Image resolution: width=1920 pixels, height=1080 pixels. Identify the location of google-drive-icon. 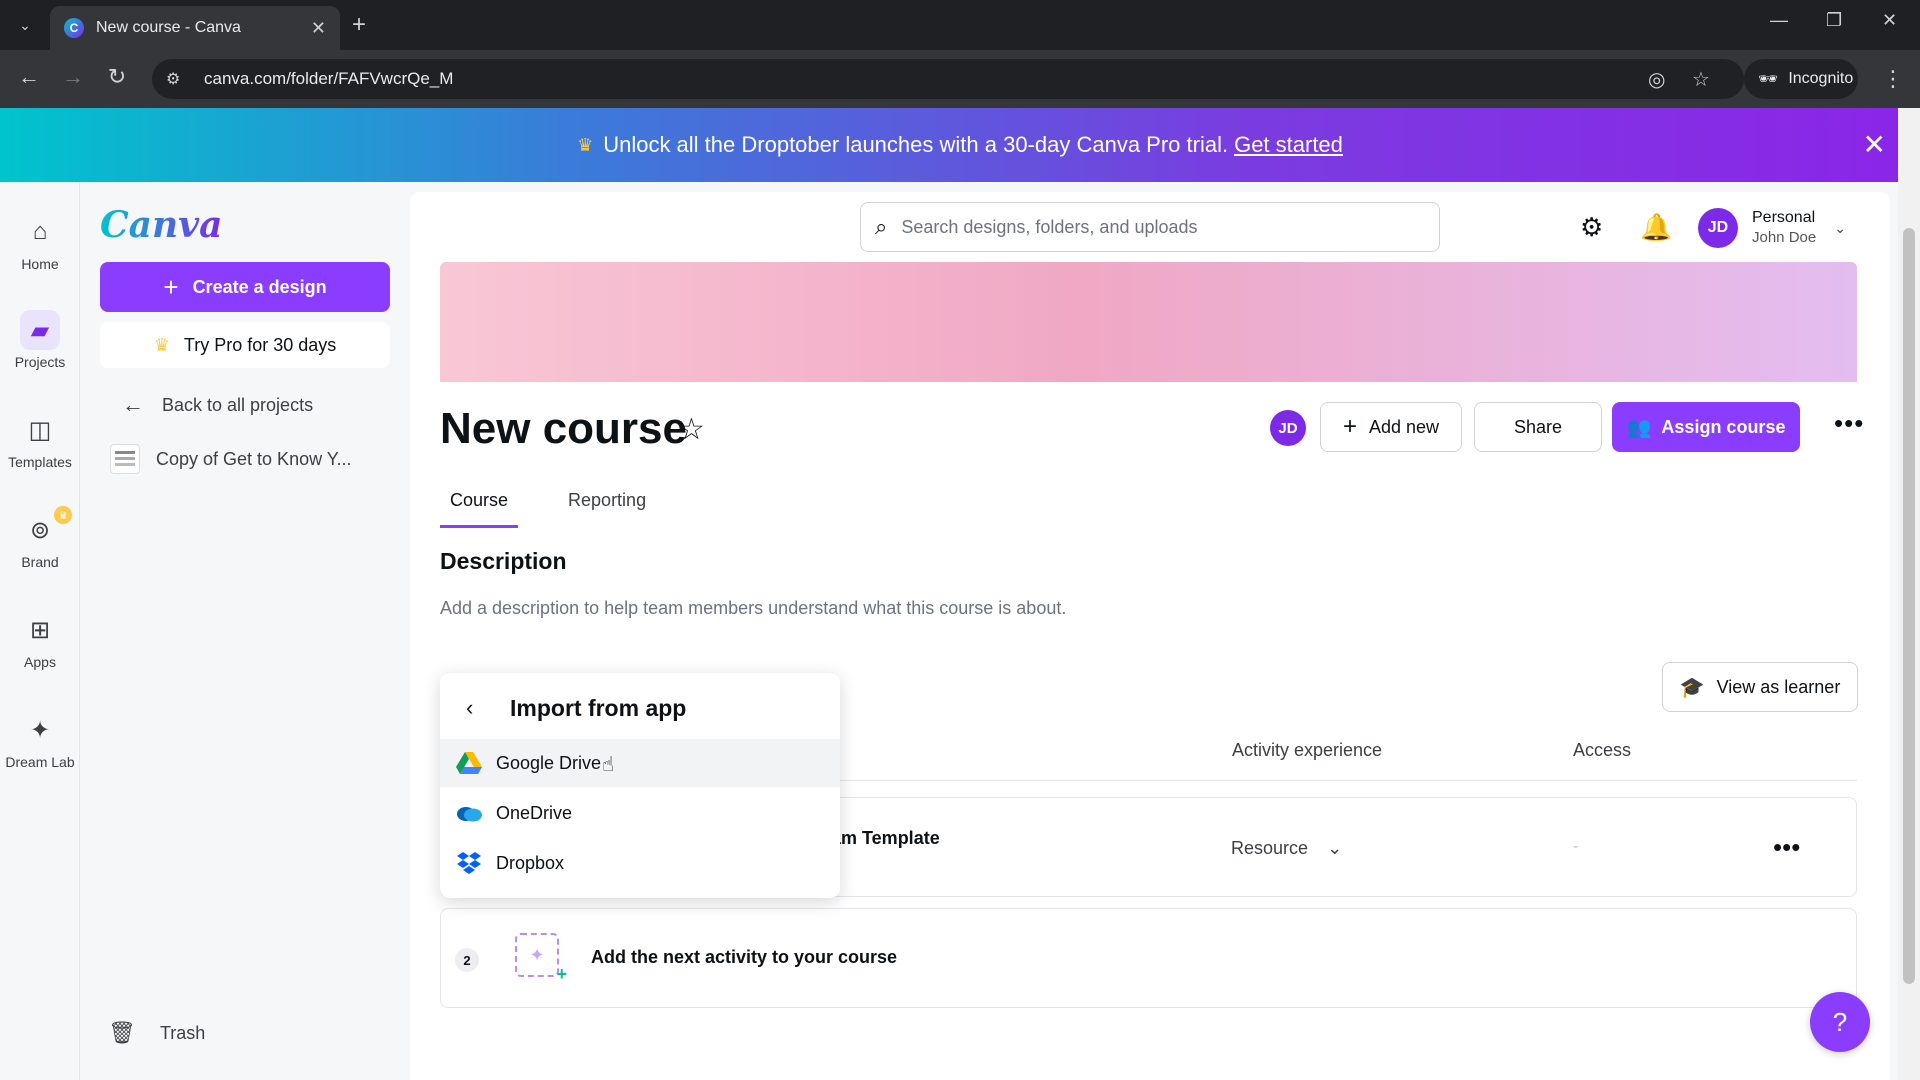
(469, 763).